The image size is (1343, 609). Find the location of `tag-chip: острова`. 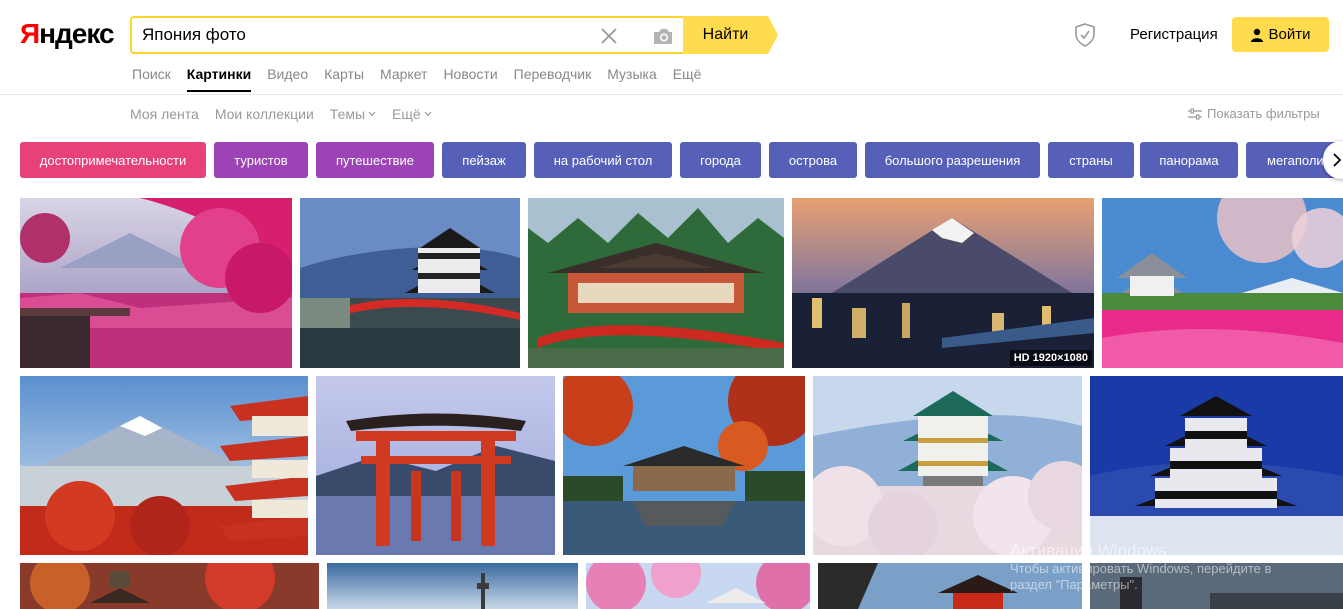

tag-chip: острова is located at coordinates (813, 160).